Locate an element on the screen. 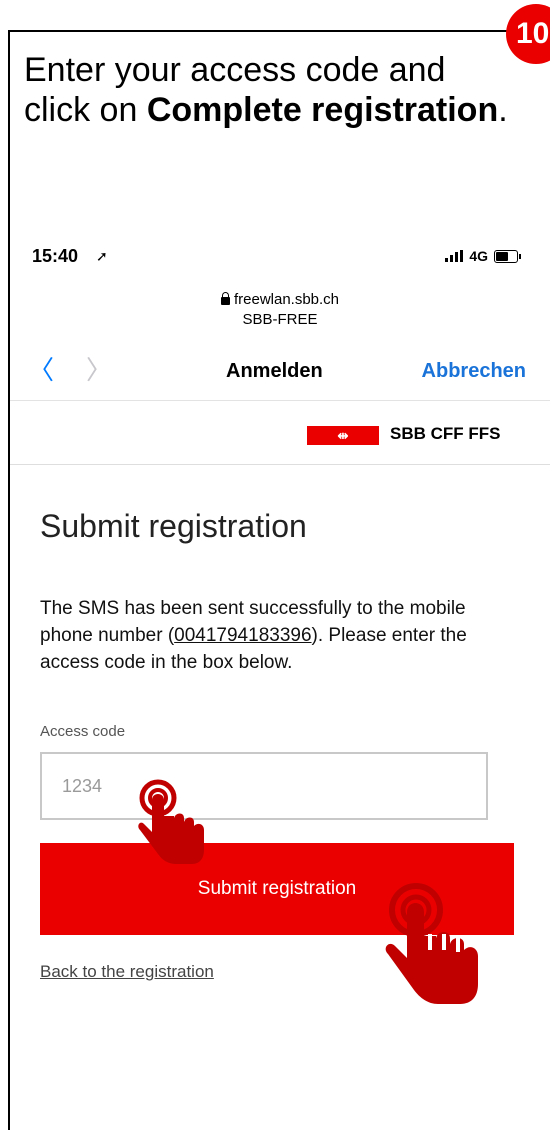 Image resolution: width=550 pixels, height=1130 pixels. signal-bars-icon is located at coordinates (454, 256).